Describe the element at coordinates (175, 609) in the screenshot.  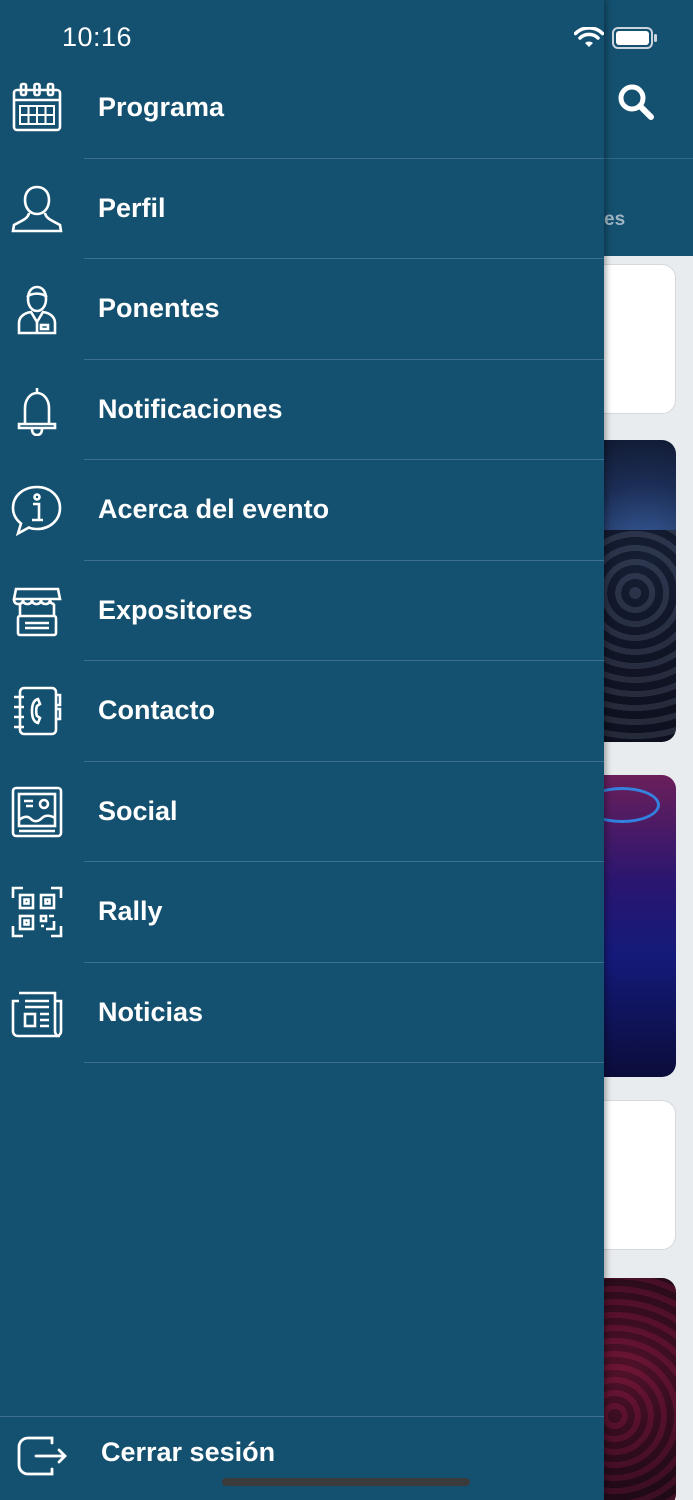
I see `menu-item-label: Expositores` at that location.